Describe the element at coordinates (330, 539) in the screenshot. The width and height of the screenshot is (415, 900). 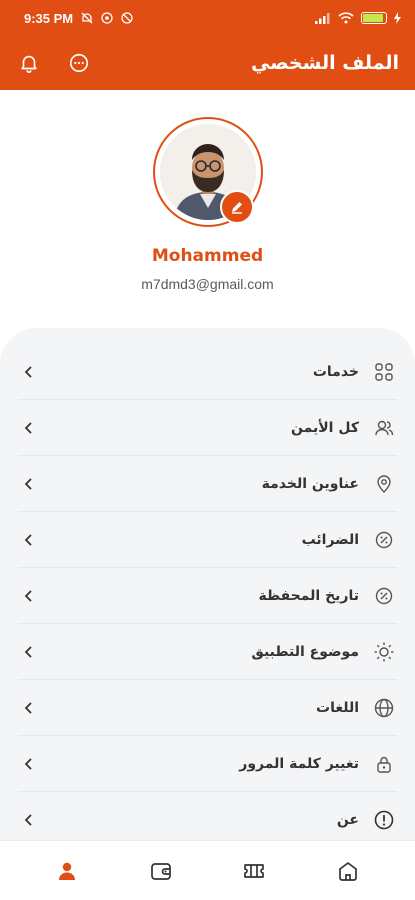
I see `menu-item-label: الضرائب` at that location.